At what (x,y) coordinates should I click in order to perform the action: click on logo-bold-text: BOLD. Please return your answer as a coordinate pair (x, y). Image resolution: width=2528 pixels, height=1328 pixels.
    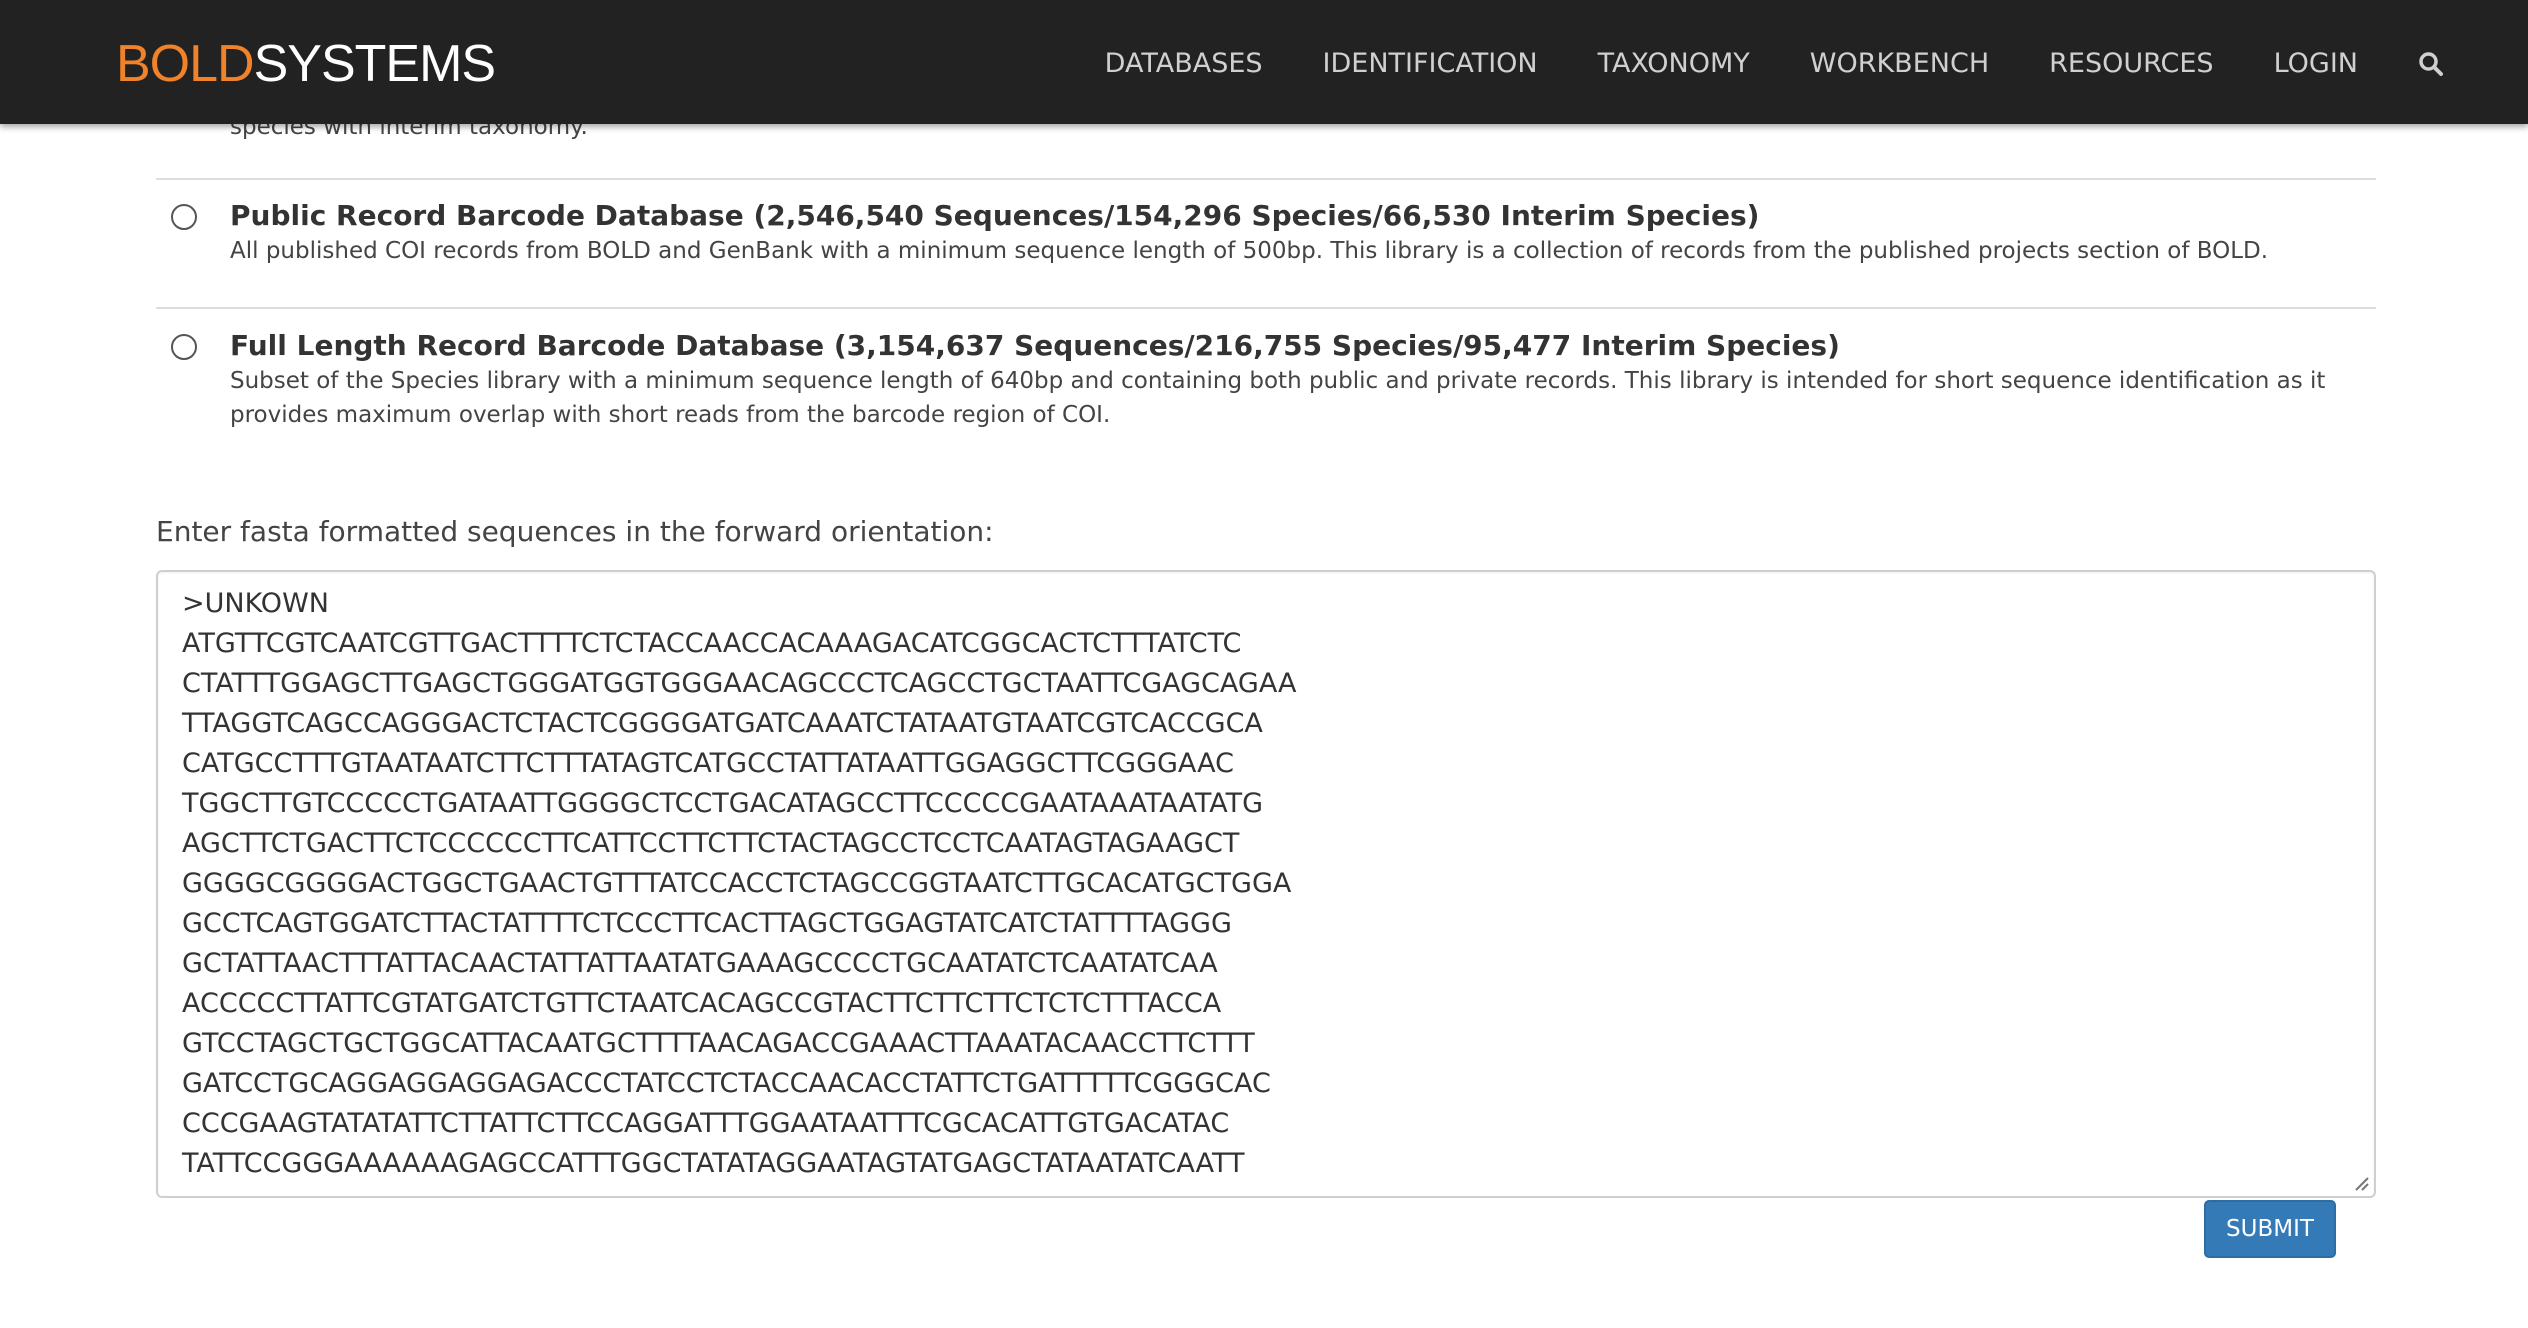
    Looking at the image, I should click on (185, 64).